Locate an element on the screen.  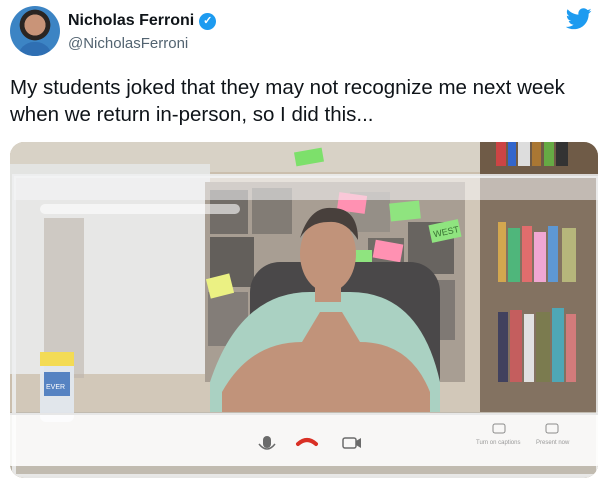
microphone-icon is located at coordinates (267, 443).